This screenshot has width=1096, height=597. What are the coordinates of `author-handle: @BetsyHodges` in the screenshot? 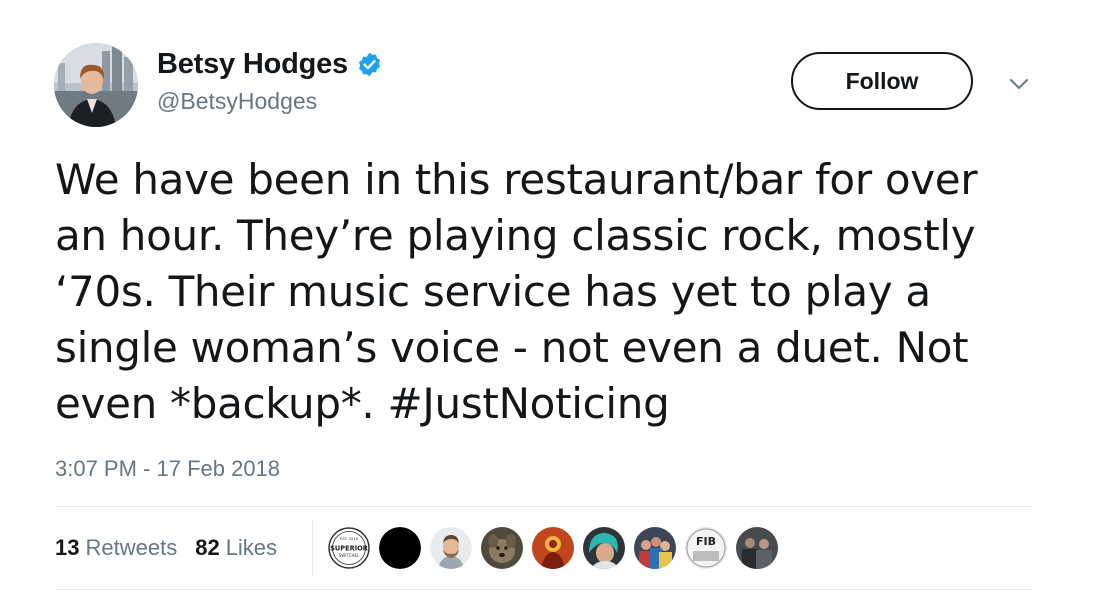 It's located at (237, 101).